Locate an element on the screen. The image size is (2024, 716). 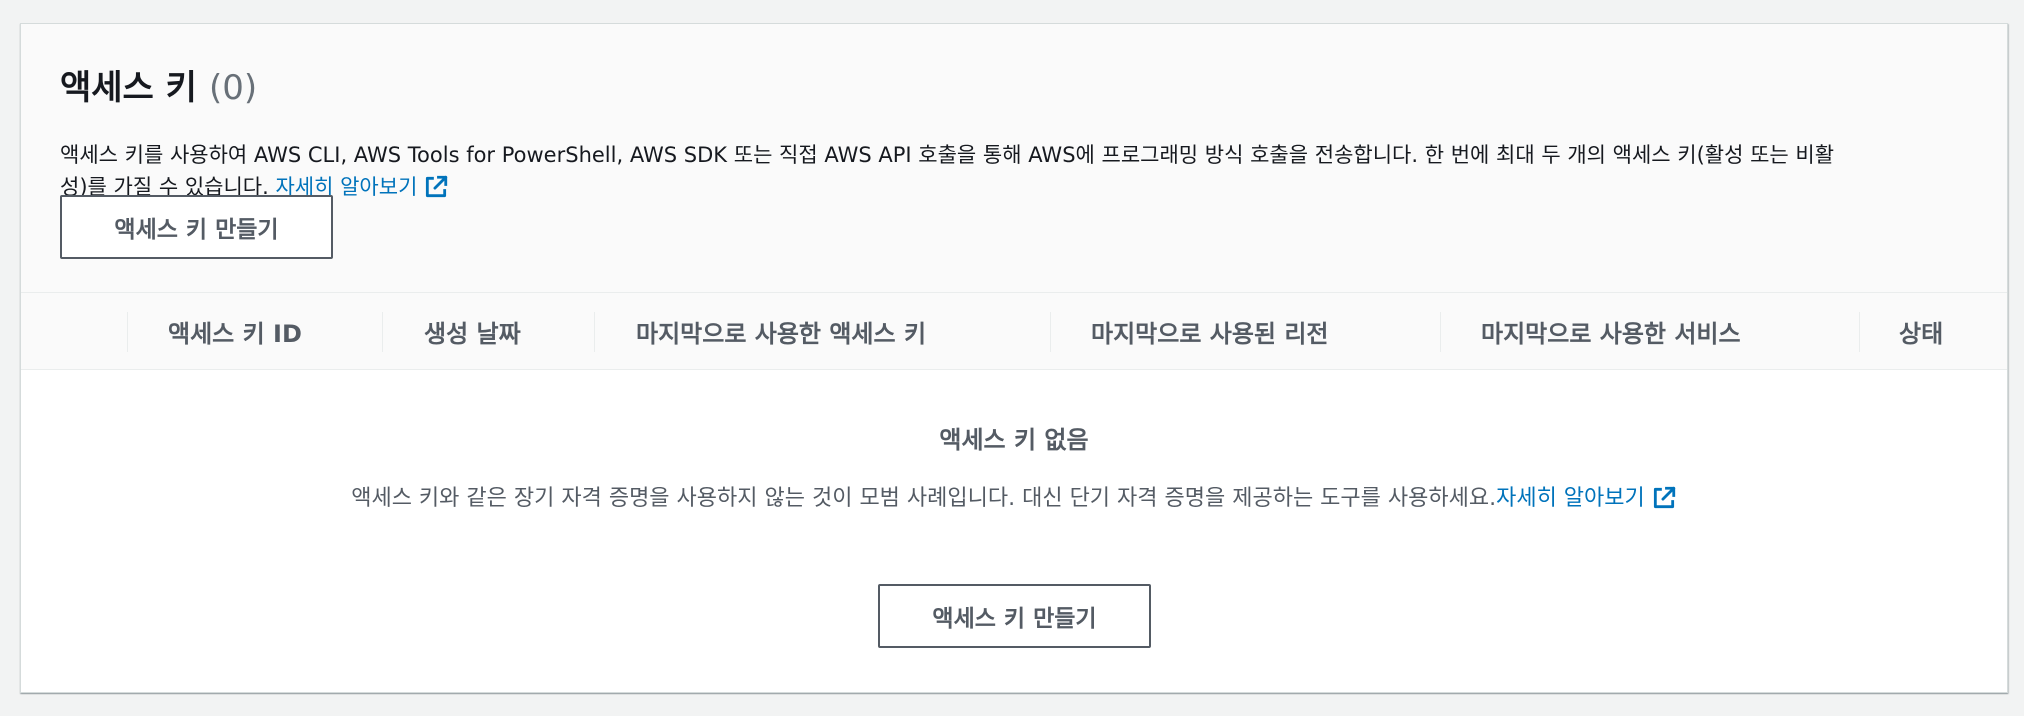
column-header-status: 상태 is located at coordinates (1921, 331).